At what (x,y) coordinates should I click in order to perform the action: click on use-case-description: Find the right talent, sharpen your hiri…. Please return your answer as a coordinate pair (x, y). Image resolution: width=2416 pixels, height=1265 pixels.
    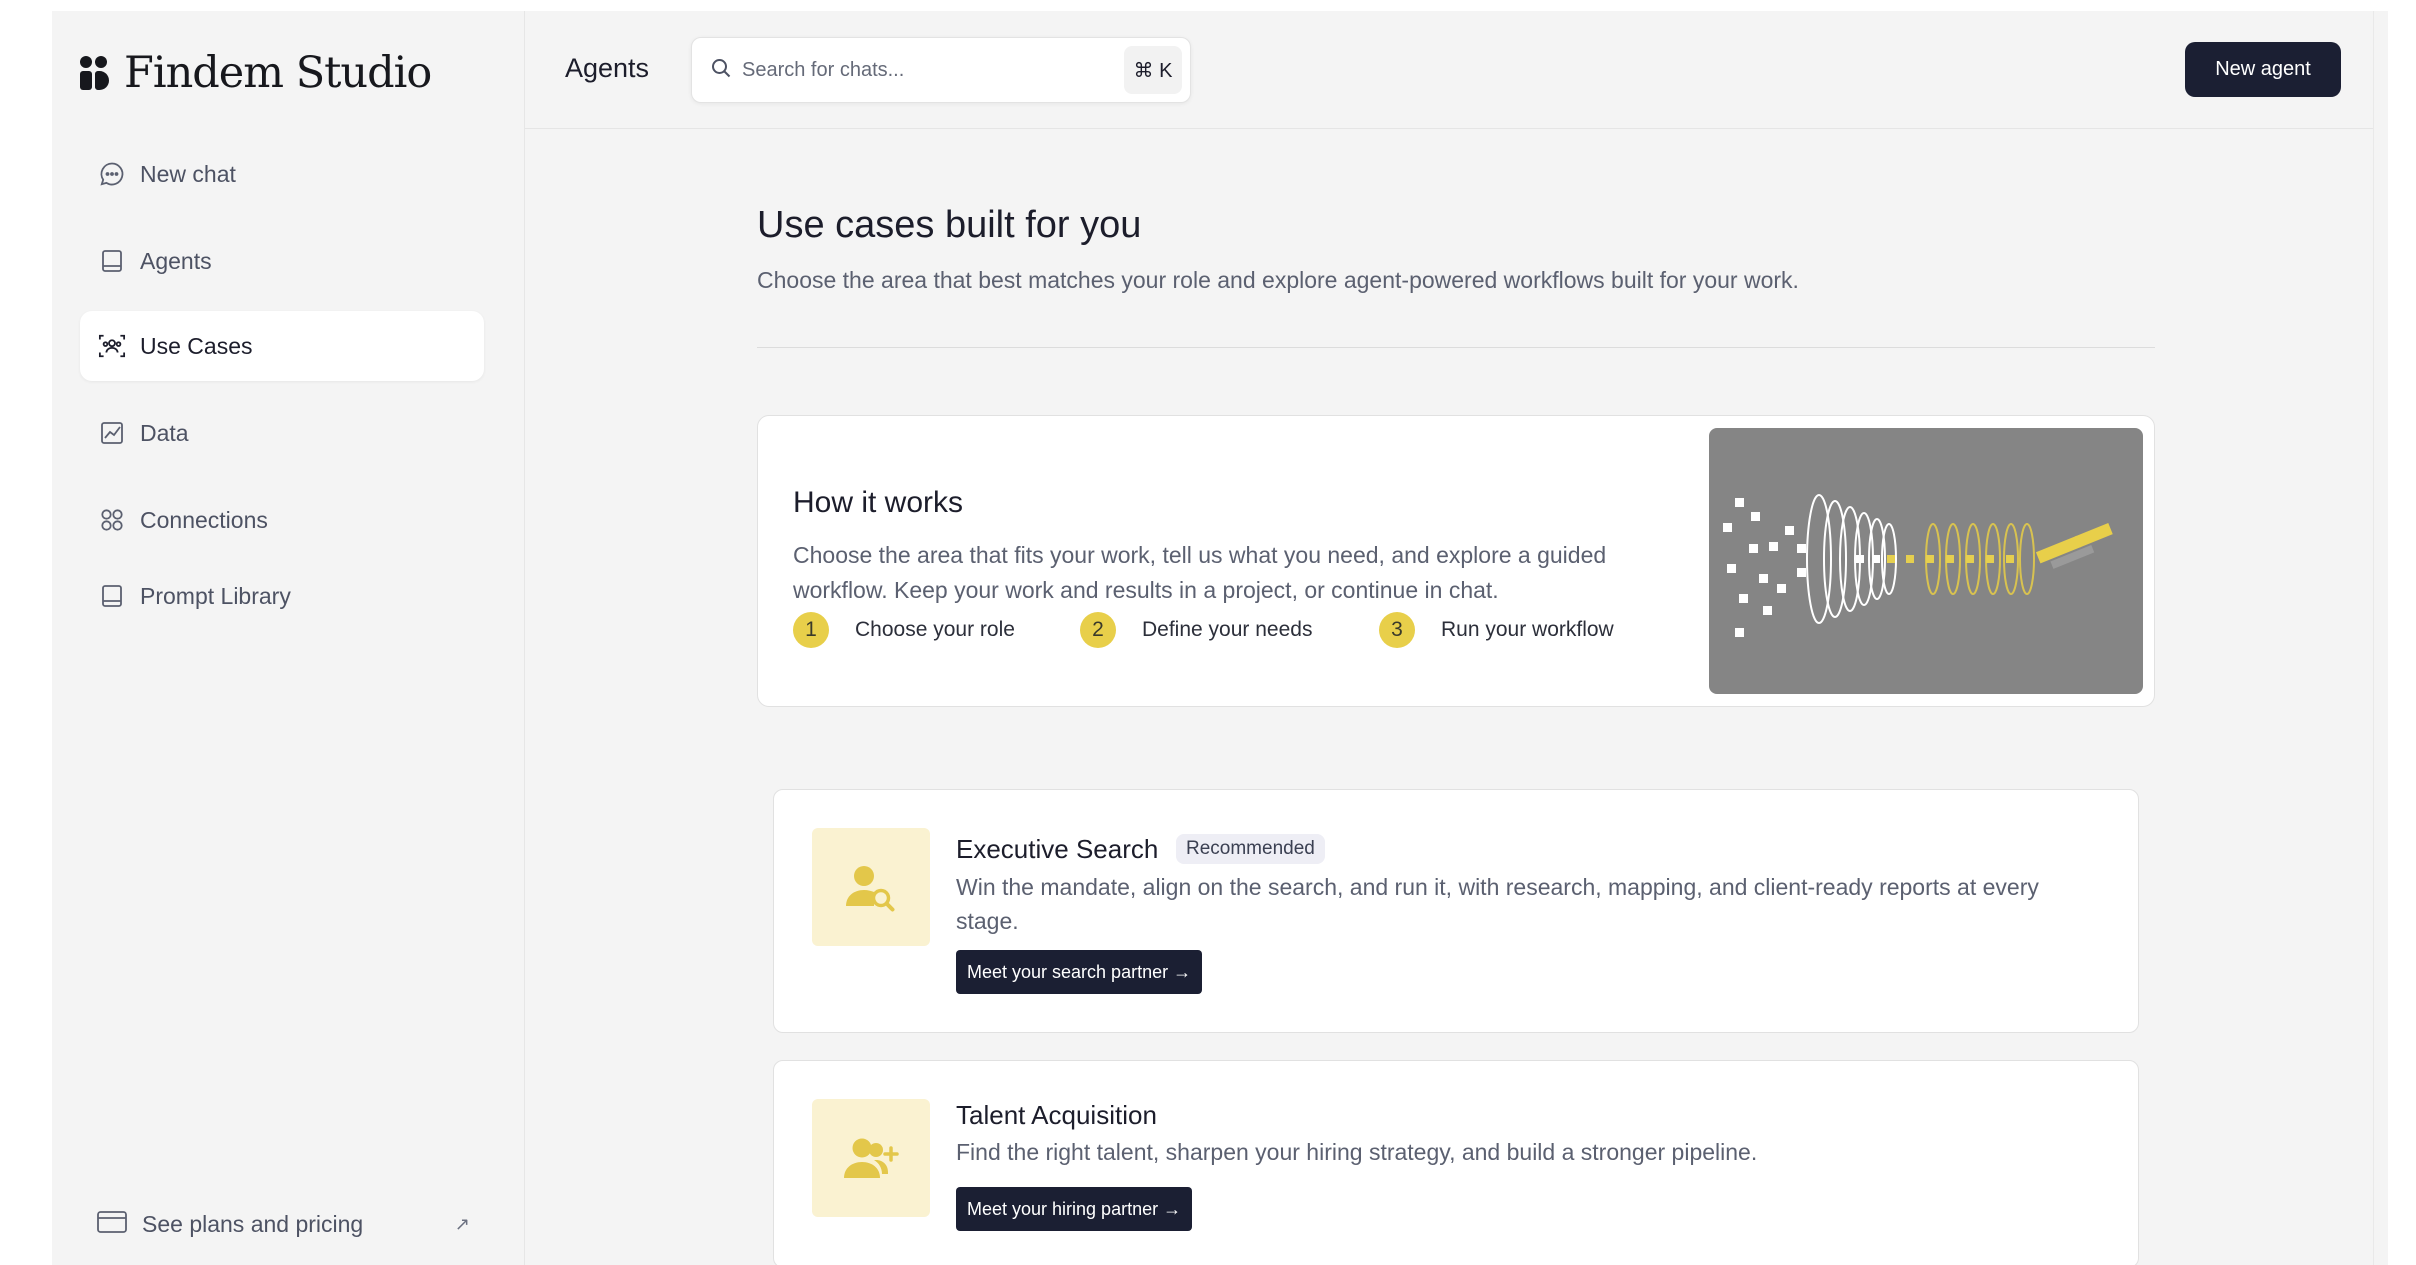
    Looking at the image, I should click on (1357, 1152).